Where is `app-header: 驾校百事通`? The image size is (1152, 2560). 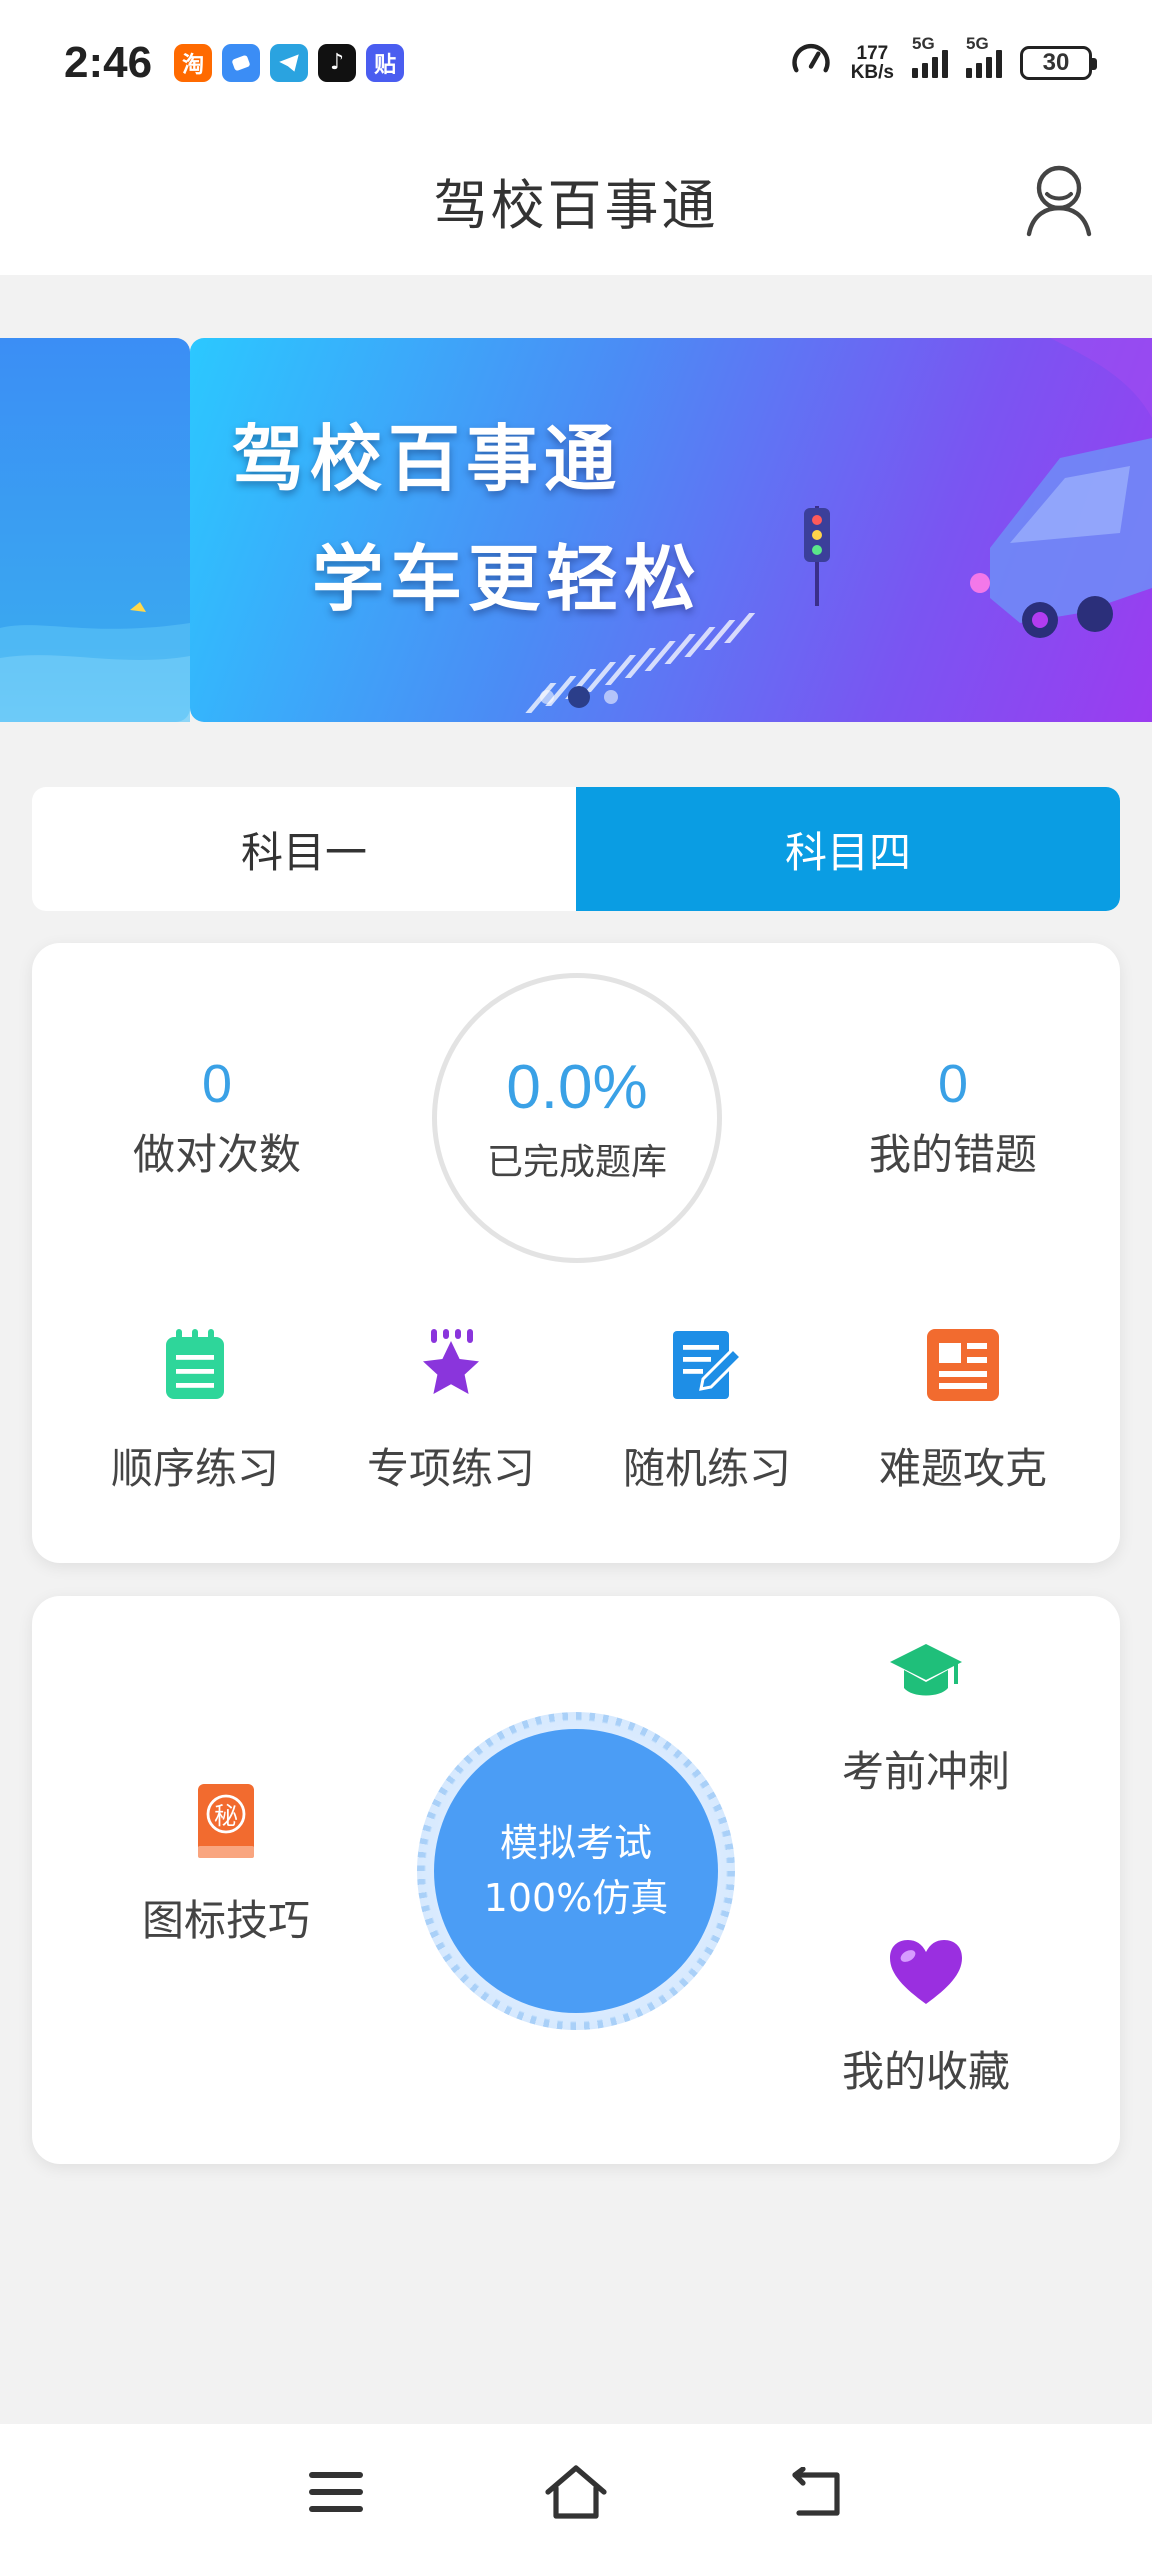
app-header: 驾校百事通 is located at coordinates (576, 200).